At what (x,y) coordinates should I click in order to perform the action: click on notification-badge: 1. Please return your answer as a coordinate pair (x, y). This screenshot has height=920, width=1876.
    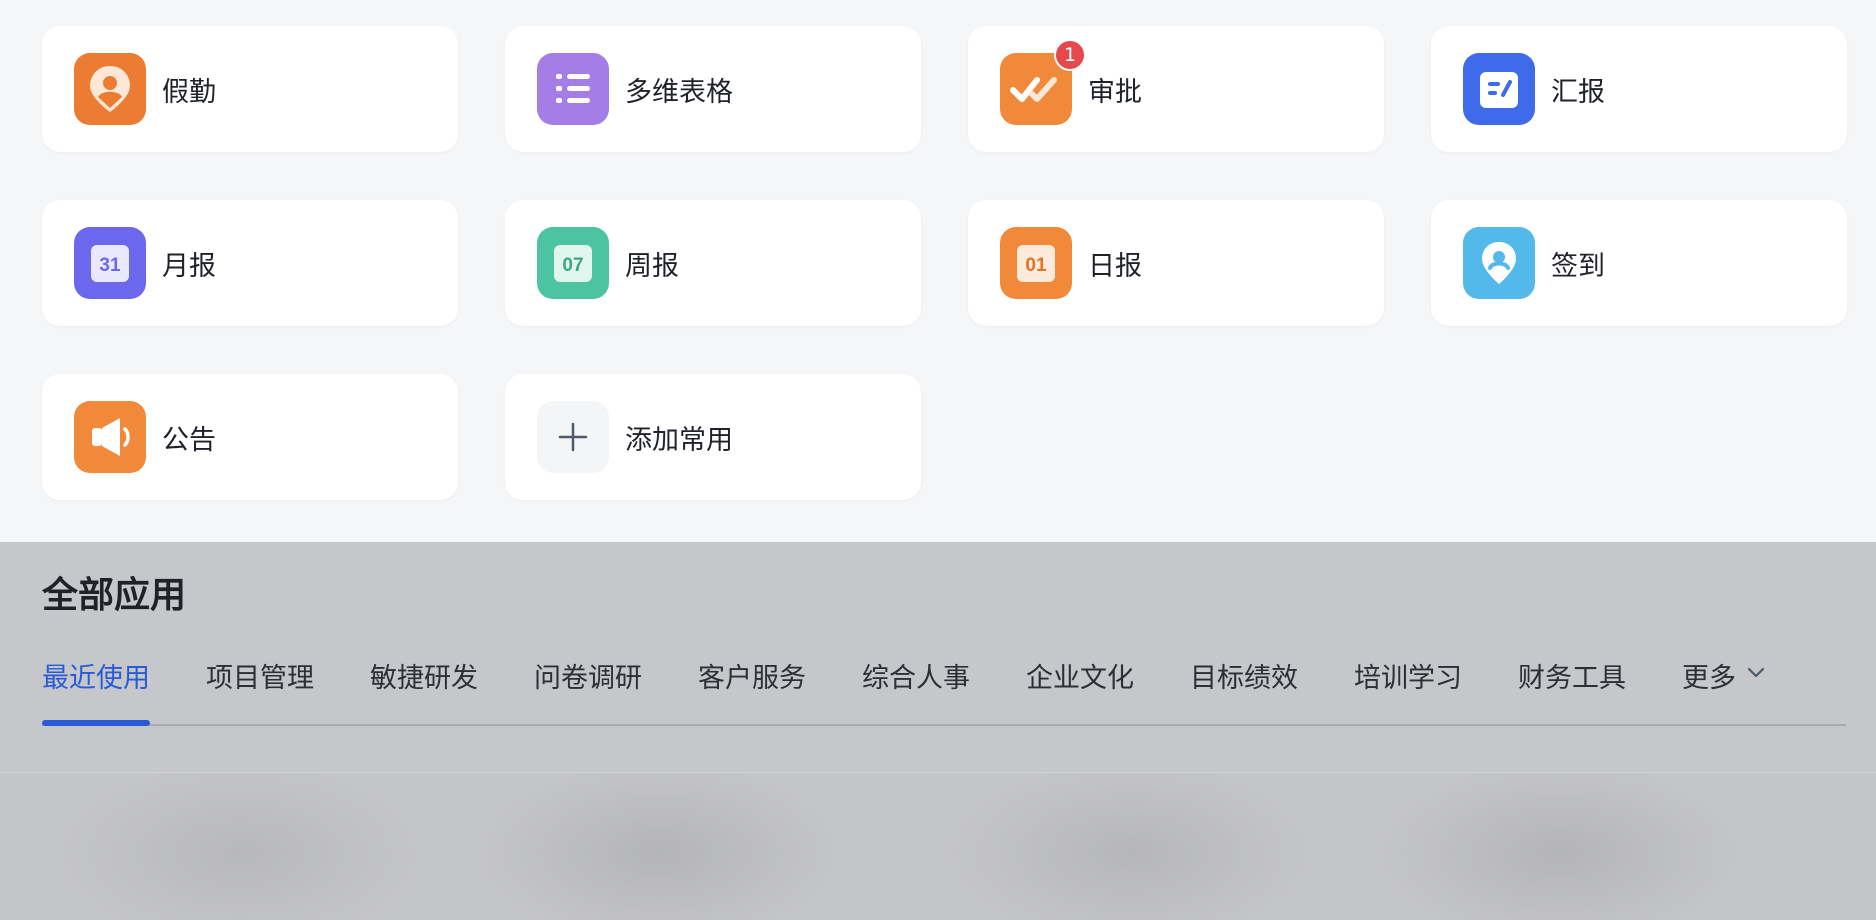
    Looking at the image, I should click on (1070, 55).